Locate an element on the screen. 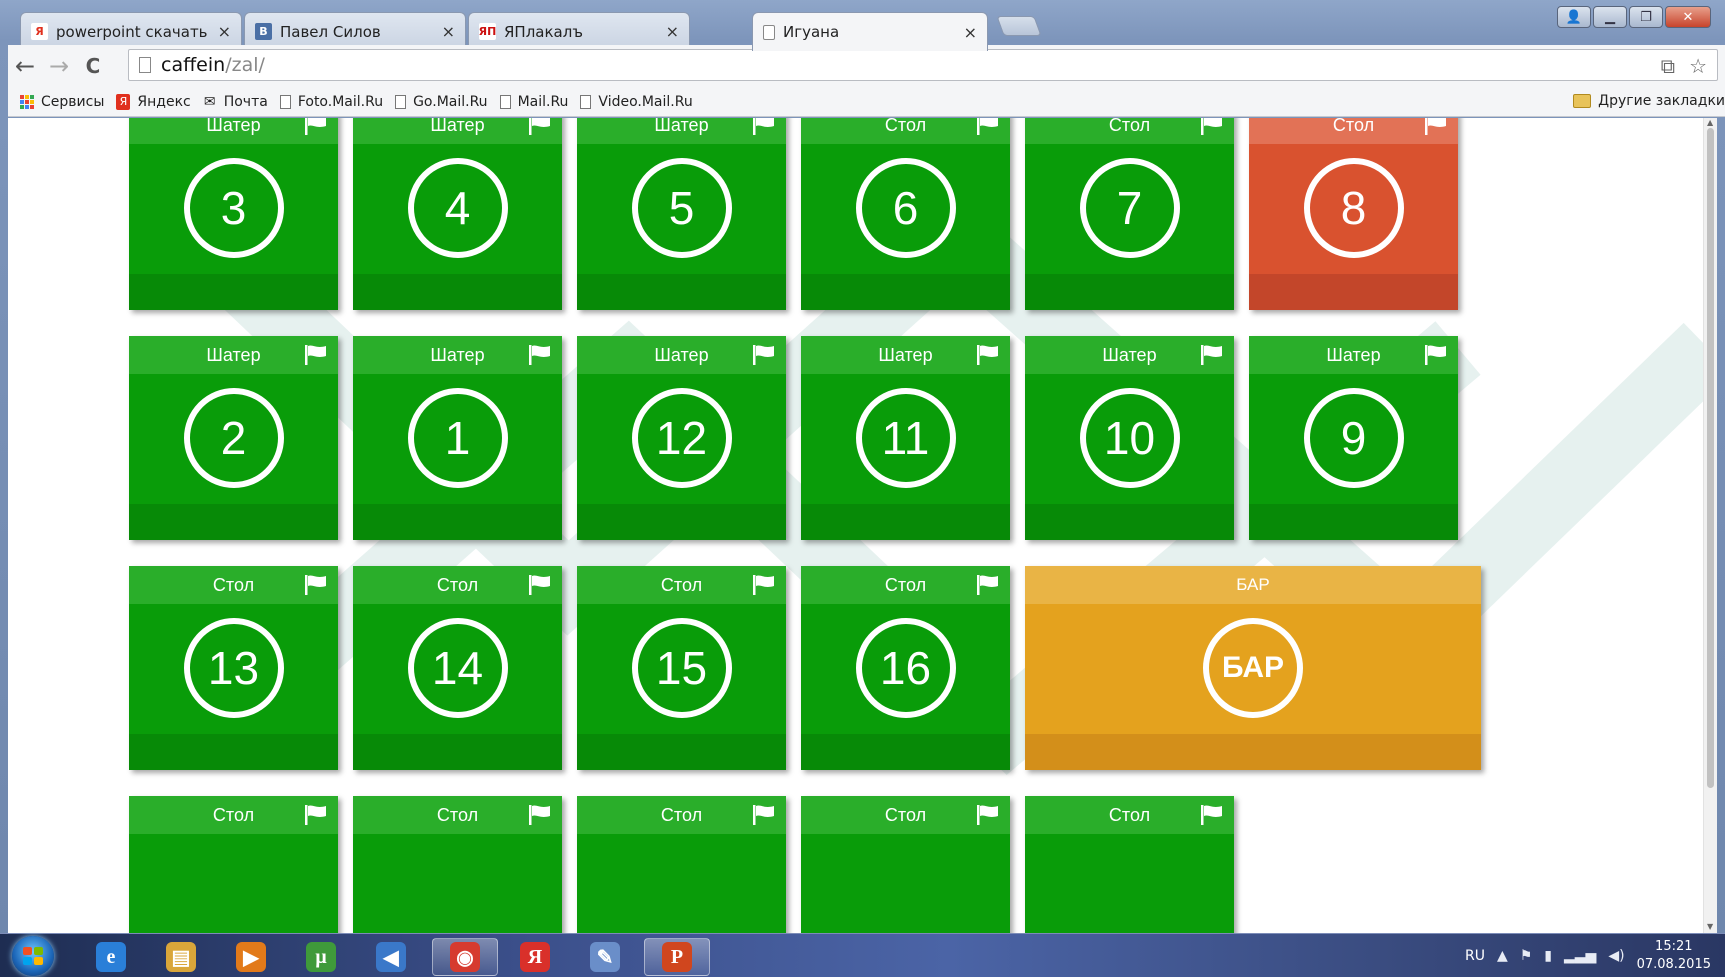  table-number: 1 is located at coordinates (457, 438).